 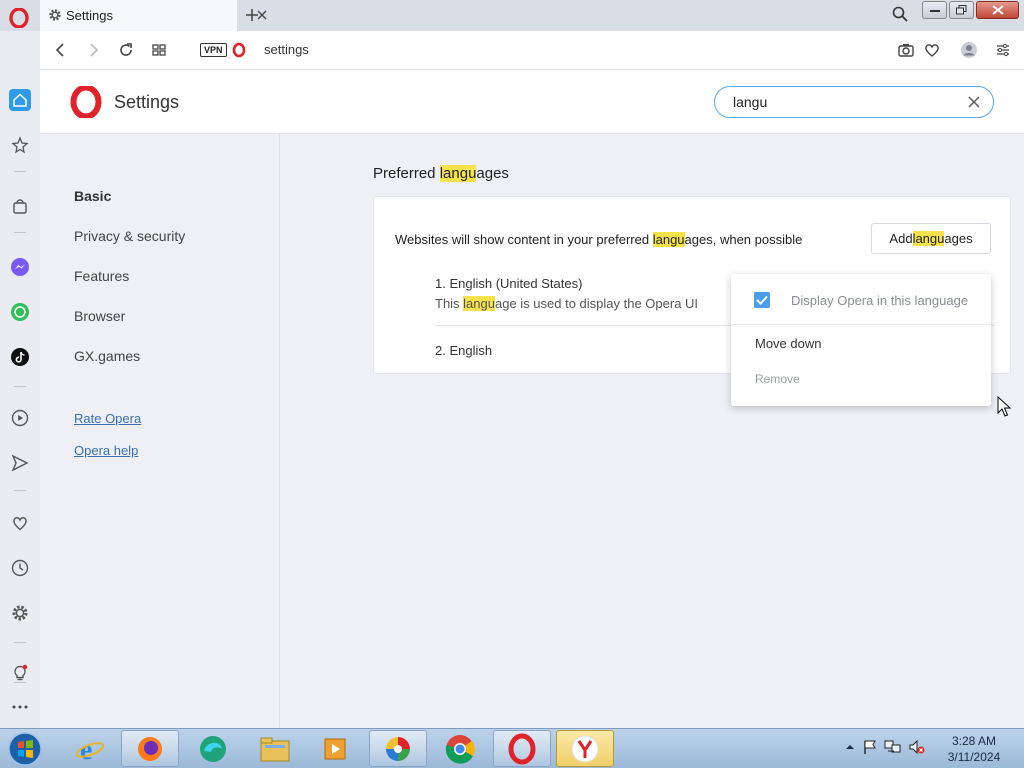 I want to click on media-player-icon, so click(x=335, y=748).